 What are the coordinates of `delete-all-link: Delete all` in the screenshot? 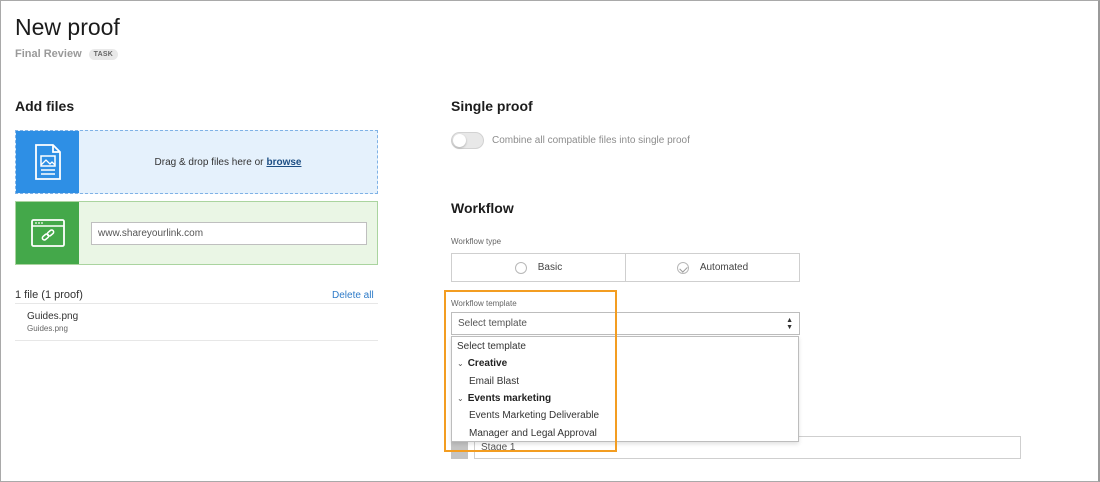 It's located at (353, 295).